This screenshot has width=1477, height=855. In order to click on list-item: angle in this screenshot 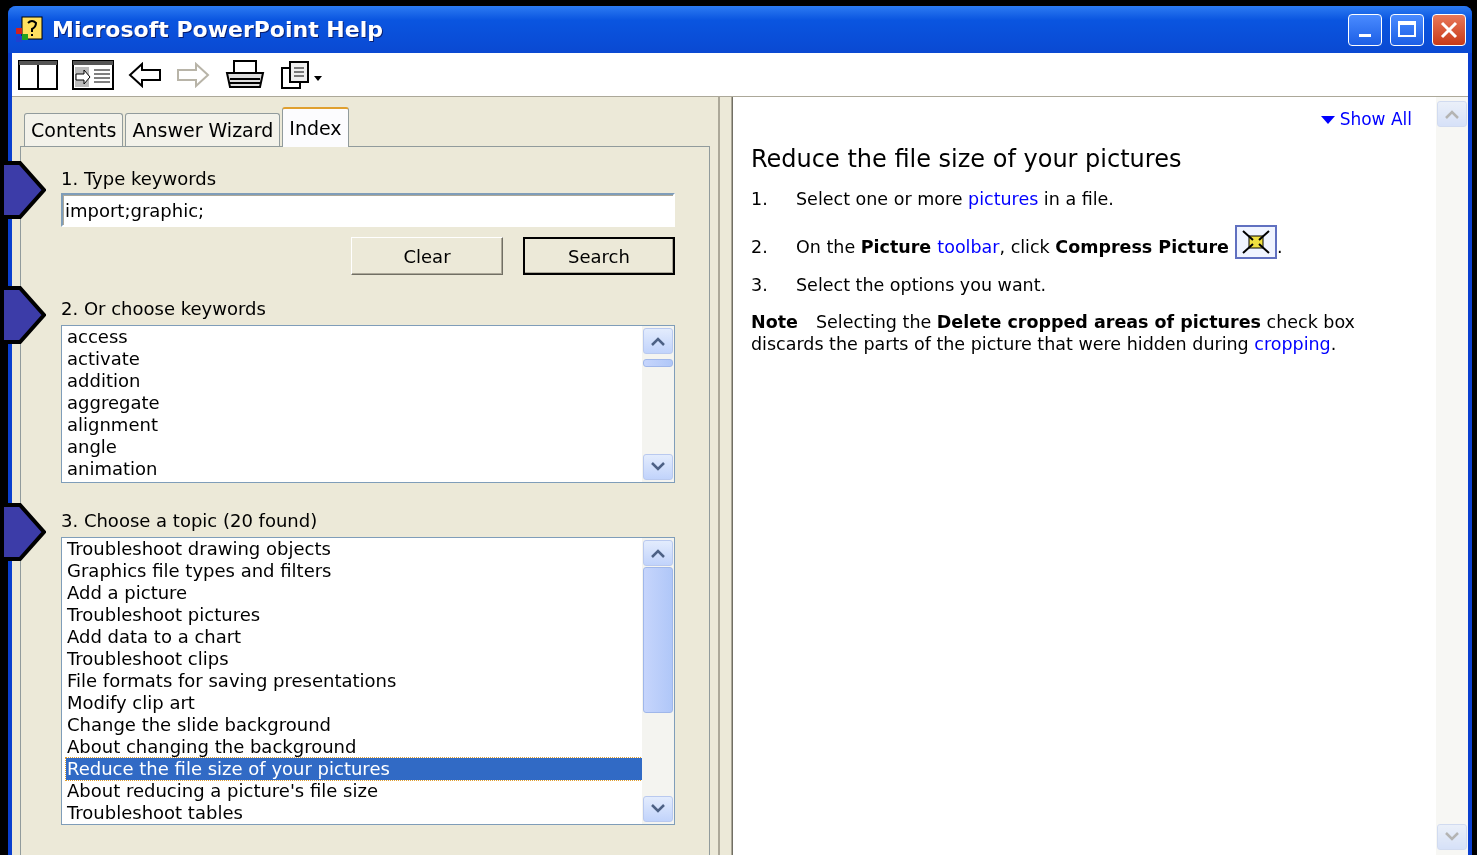, I will do `click(354, 447)`.